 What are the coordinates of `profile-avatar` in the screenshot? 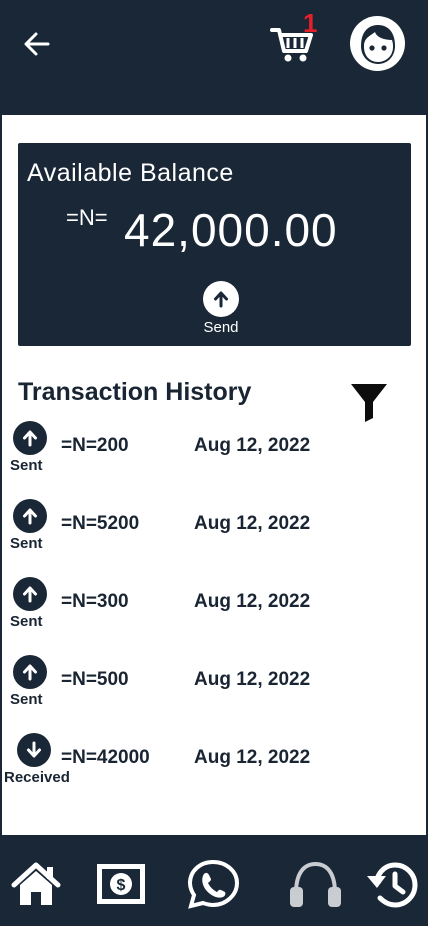 It's located at (377, 43).